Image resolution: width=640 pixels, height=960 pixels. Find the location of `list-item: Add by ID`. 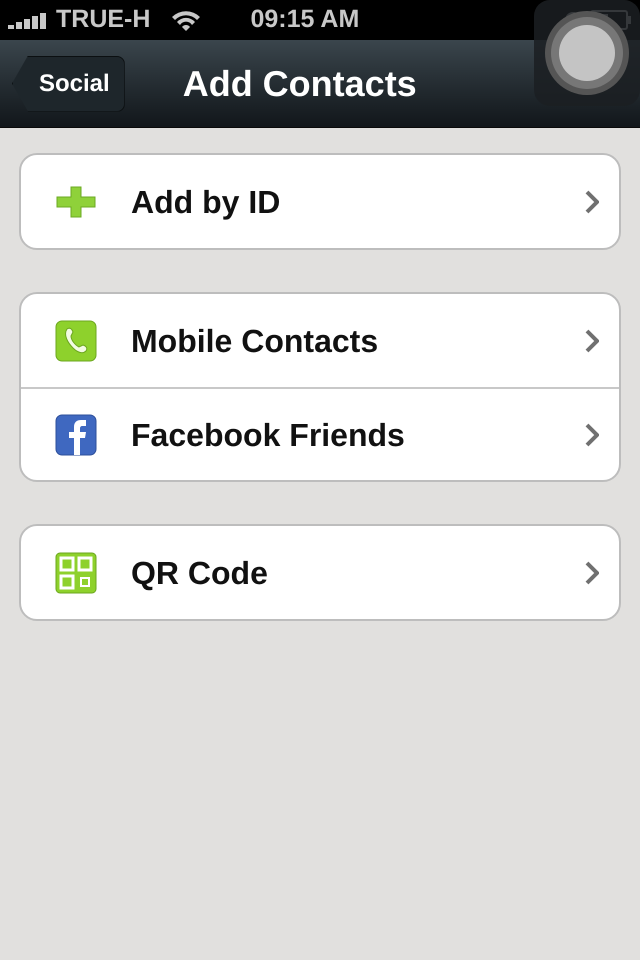

list-item: Add by ID is located at coordinates (320, 201).